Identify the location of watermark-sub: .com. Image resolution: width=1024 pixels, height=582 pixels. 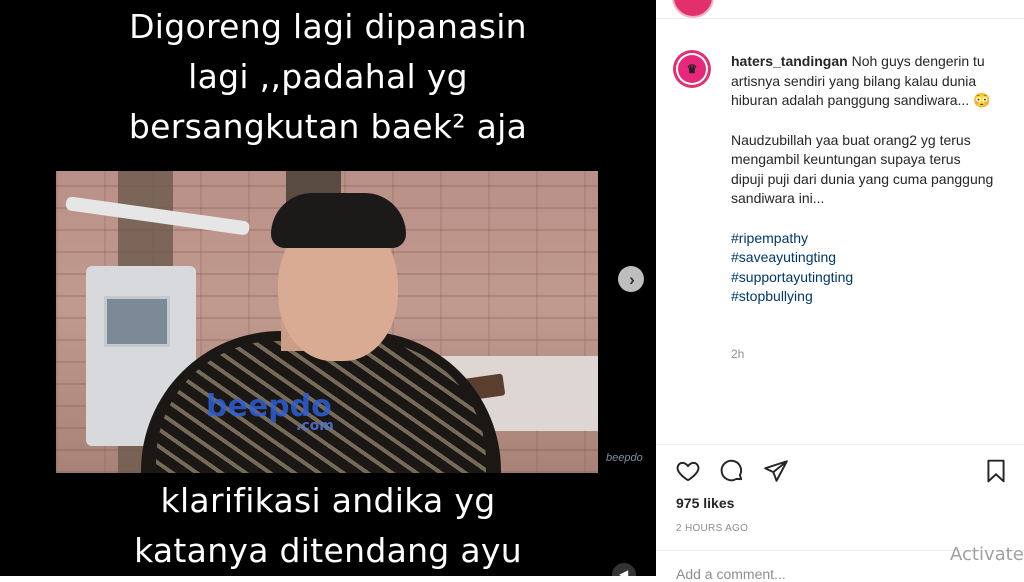
(315, 426).